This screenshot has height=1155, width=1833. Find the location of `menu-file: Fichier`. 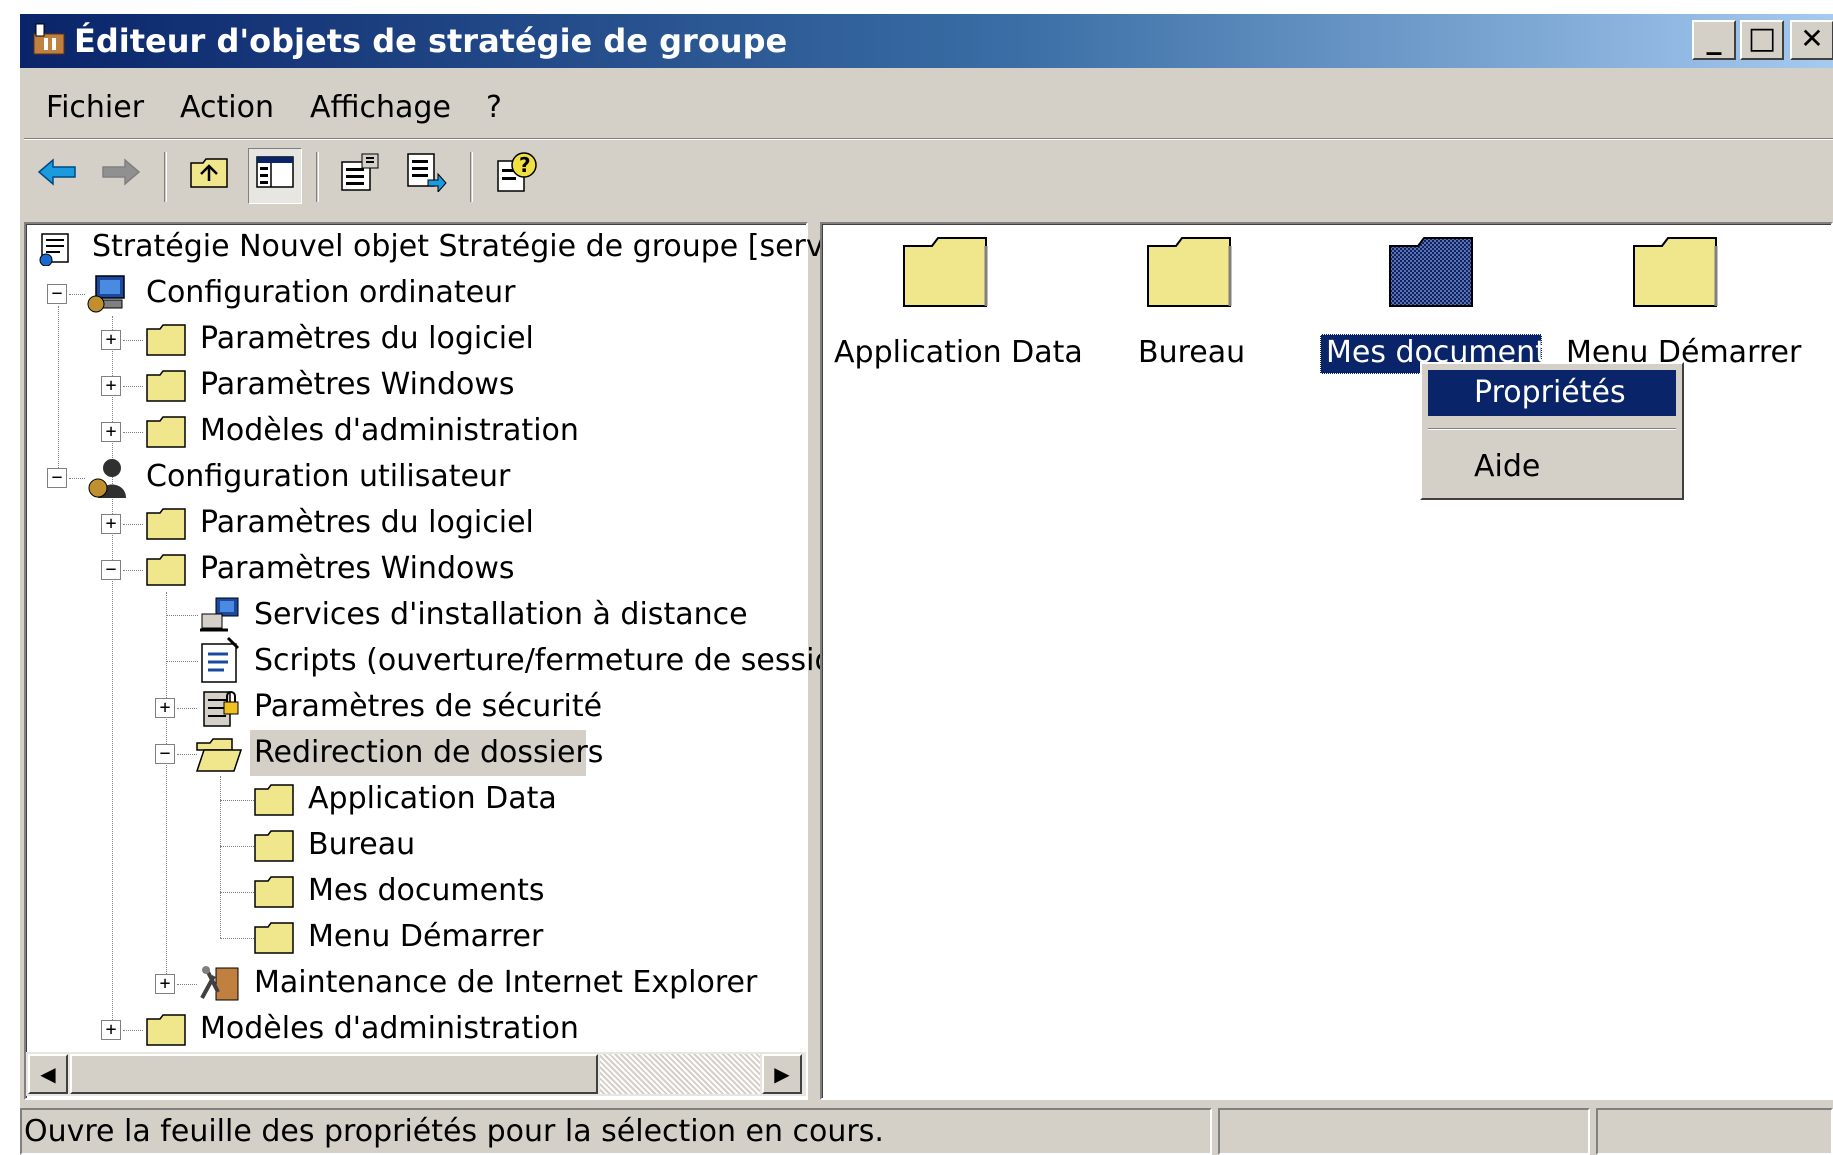

menu-file: Fichier is located at coordinates (95, 108).